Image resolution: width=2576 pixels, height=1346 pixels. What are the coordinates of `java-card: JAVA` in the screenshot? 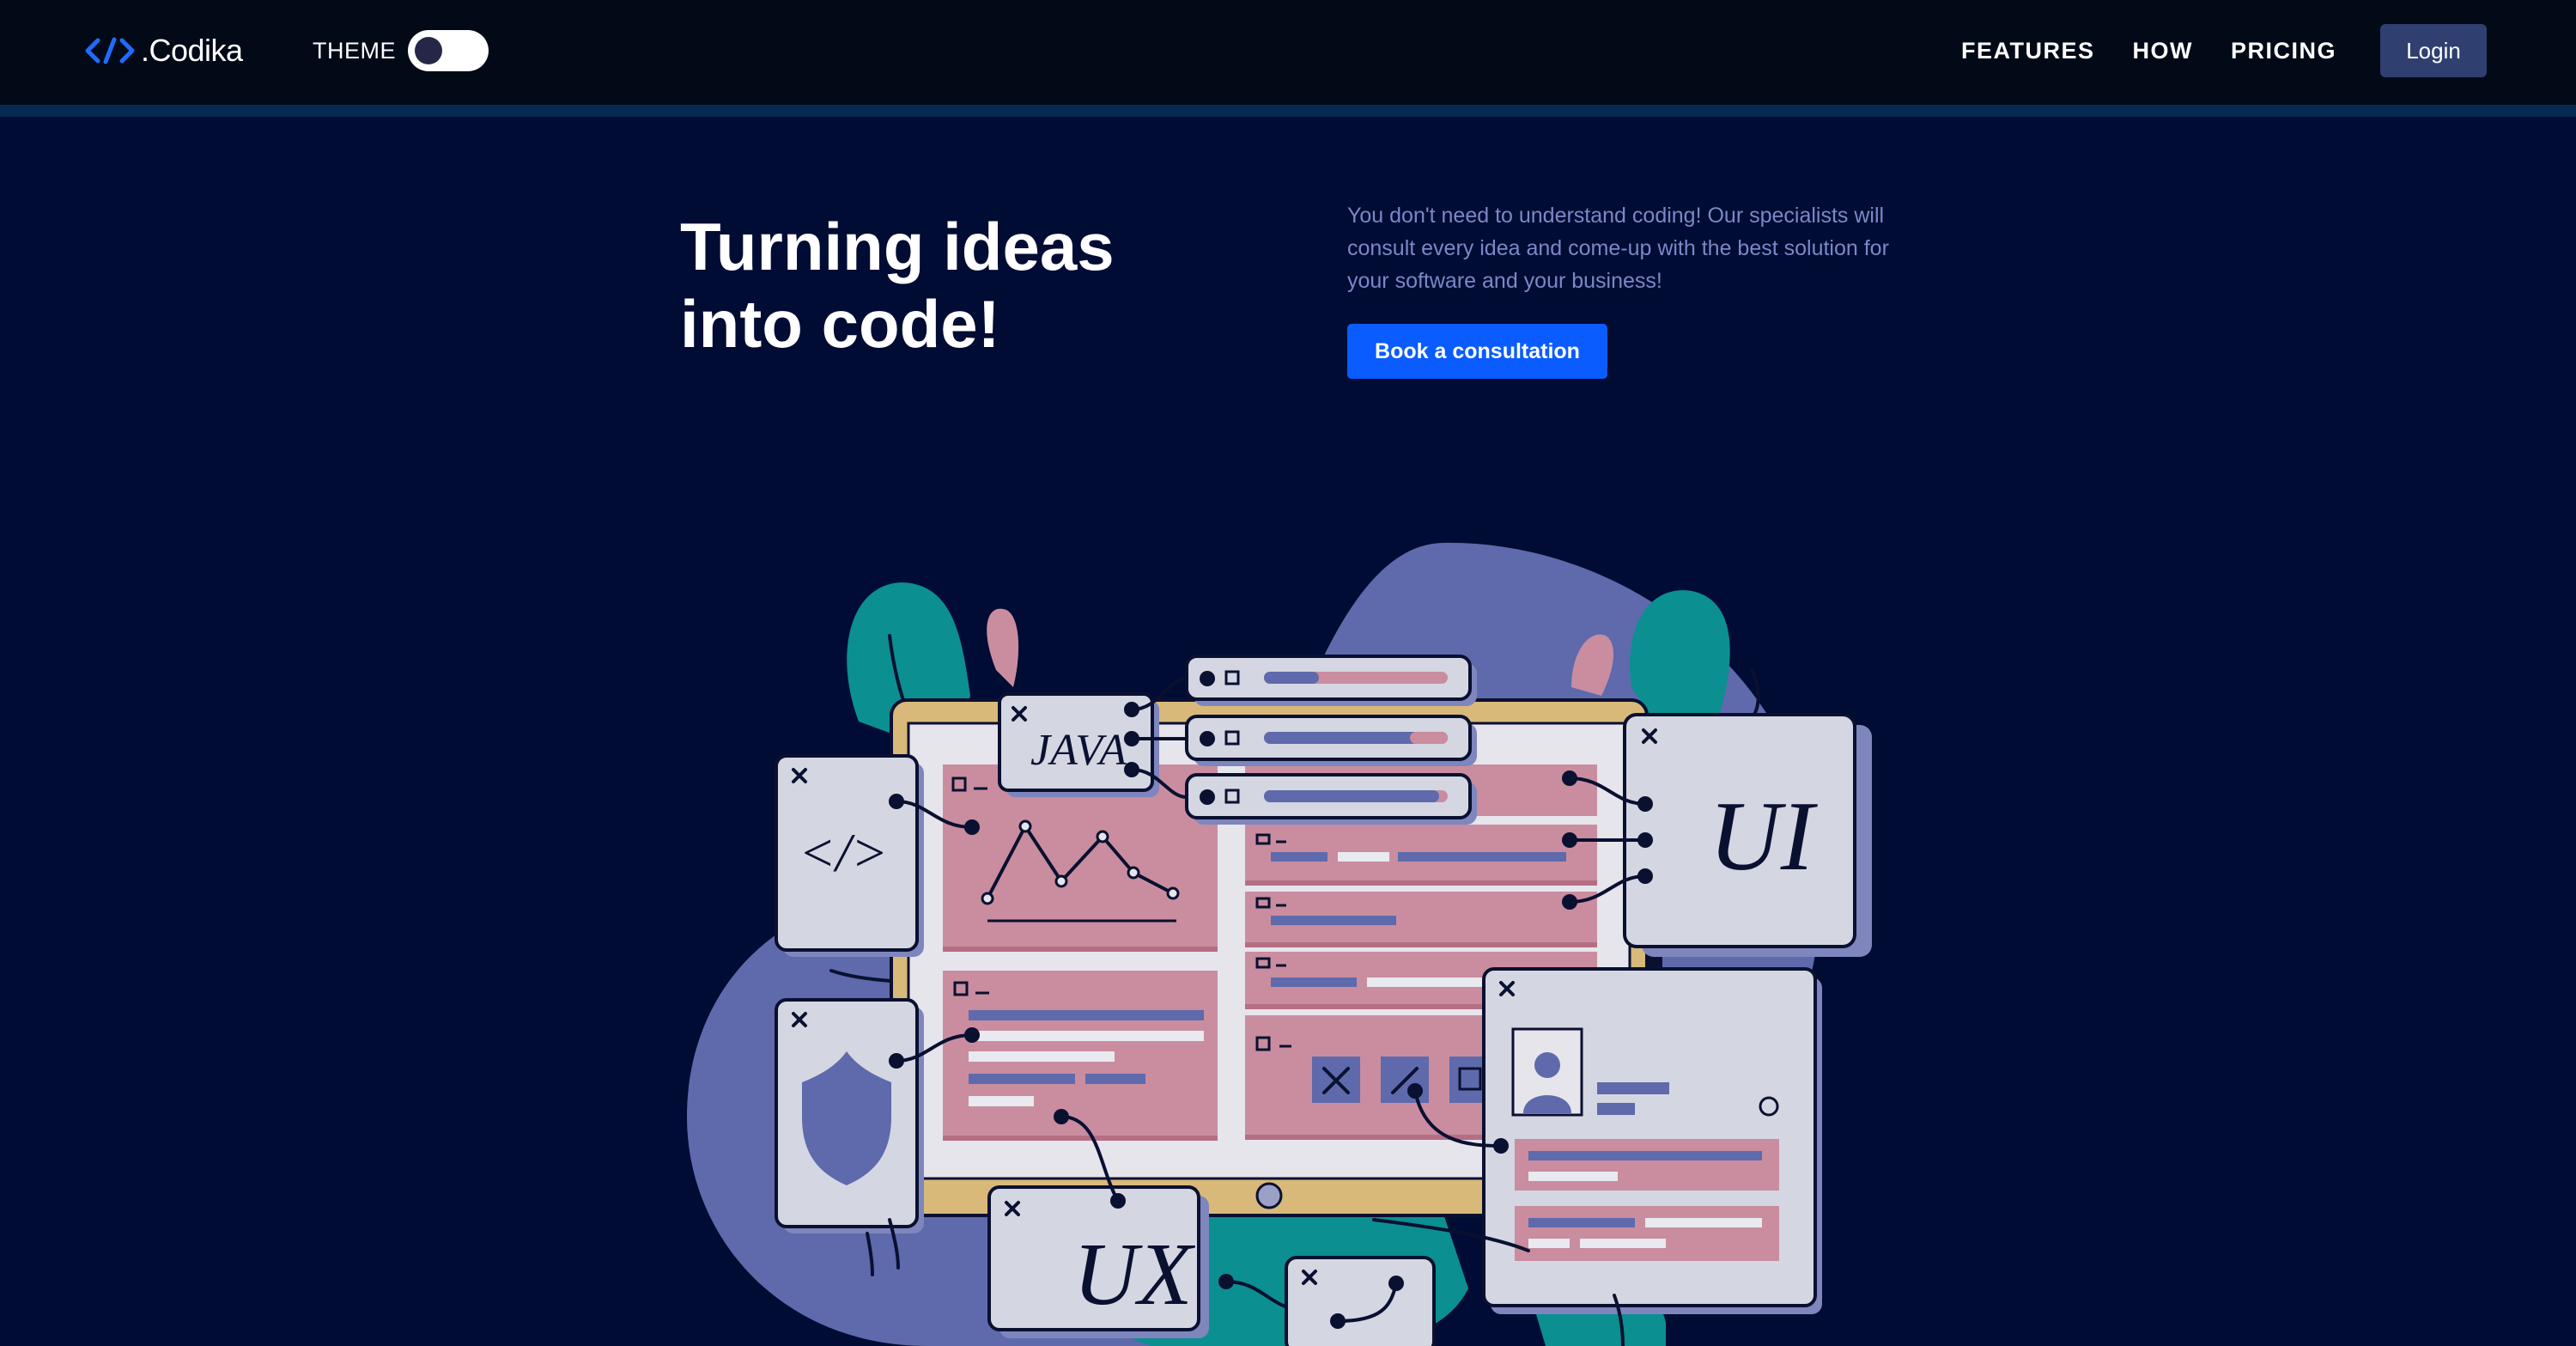 It's located at (1093, 738).